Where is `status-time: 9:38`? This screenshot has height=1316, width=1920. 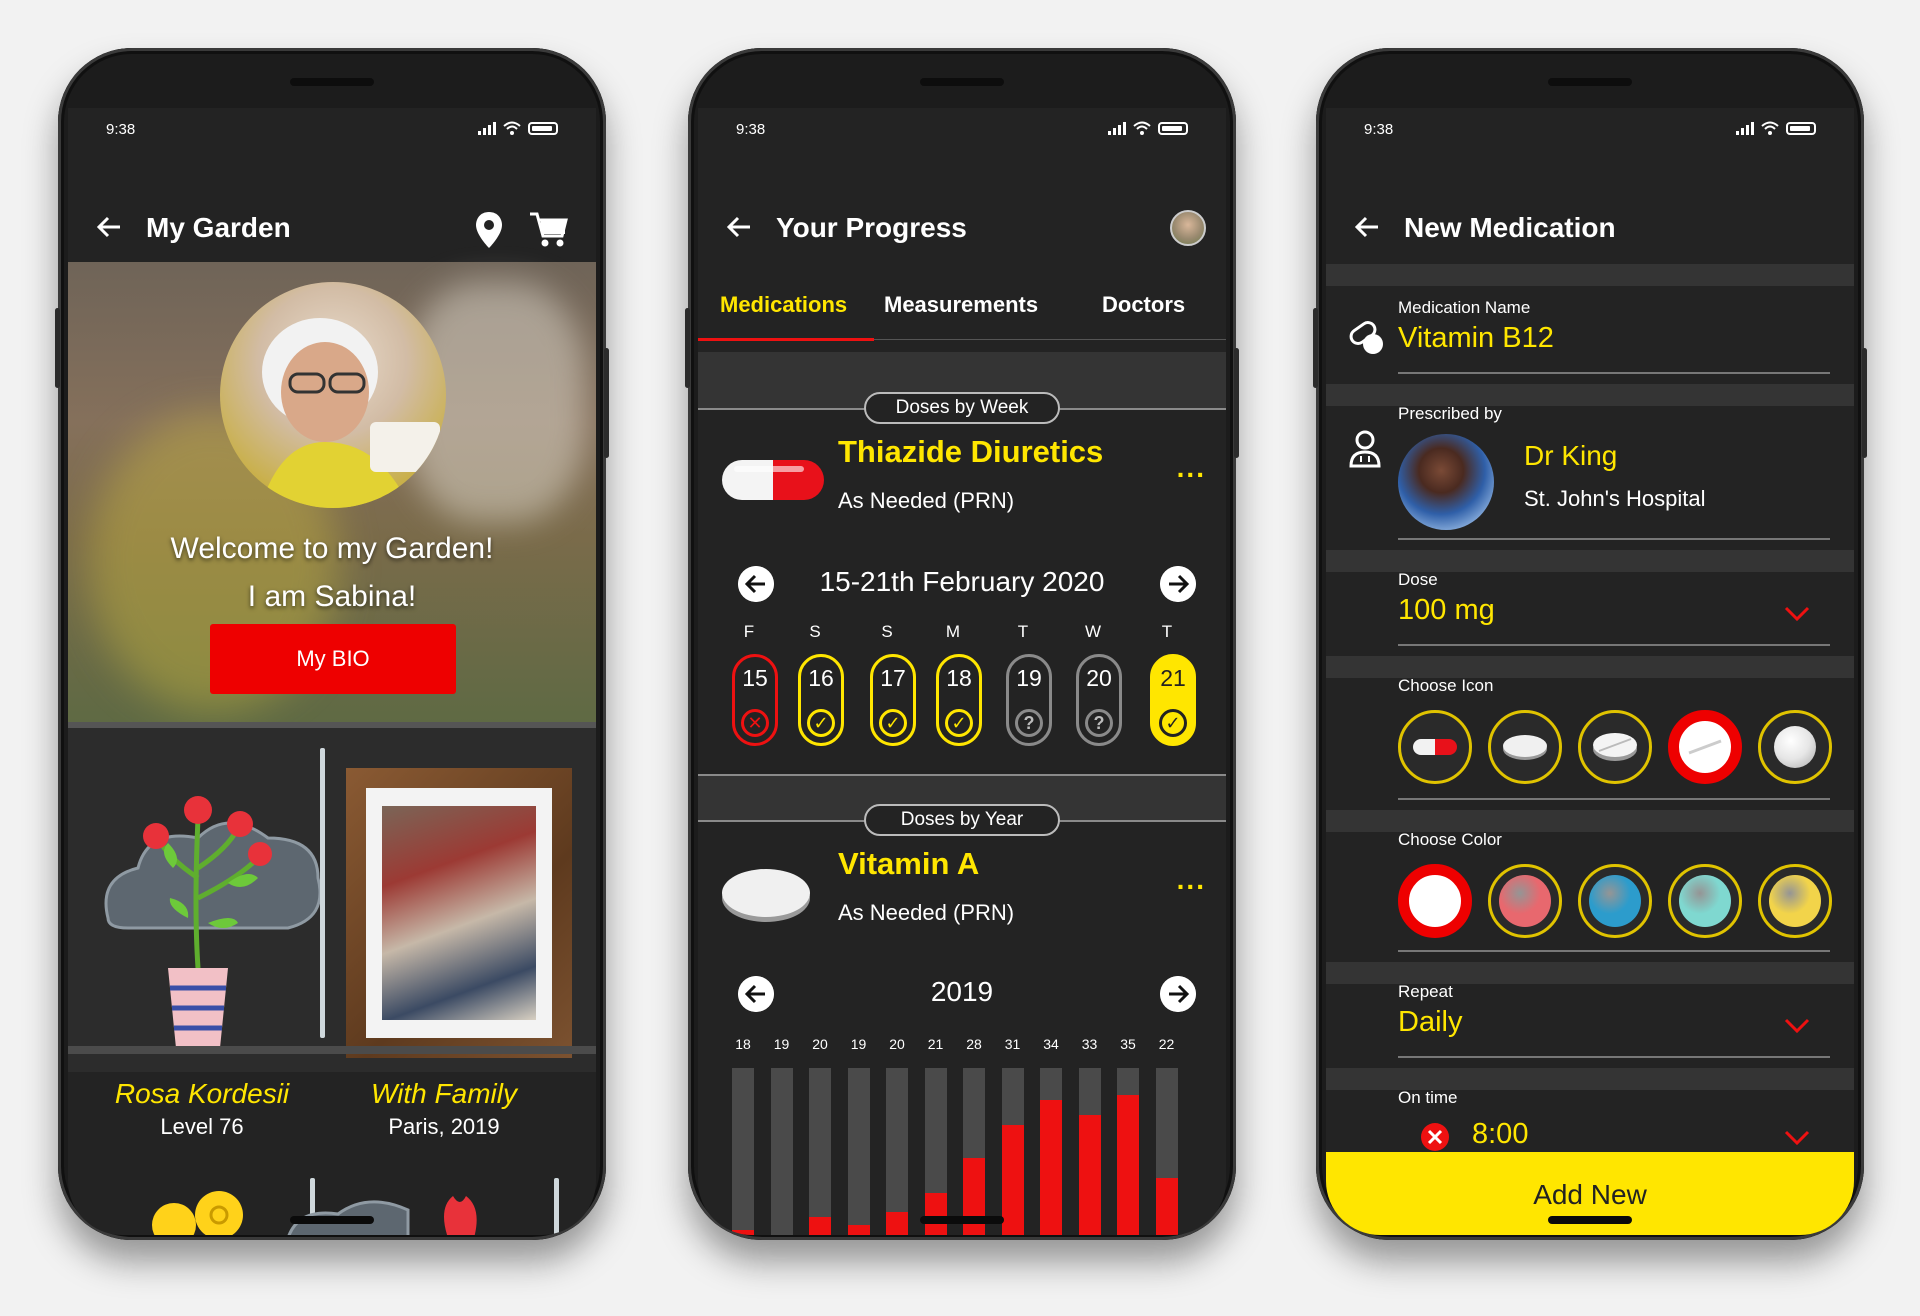
status-time: 9:38 is located at coordinates (121, 129).